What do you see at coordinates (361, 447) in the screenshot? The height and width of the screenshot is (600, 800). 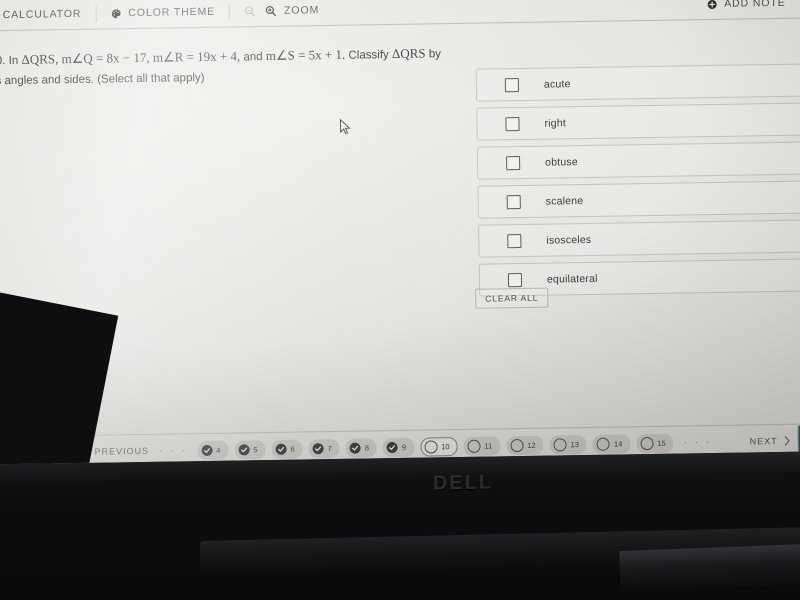 I see `nav-question-8: 8` at bounding box center [361, 447].